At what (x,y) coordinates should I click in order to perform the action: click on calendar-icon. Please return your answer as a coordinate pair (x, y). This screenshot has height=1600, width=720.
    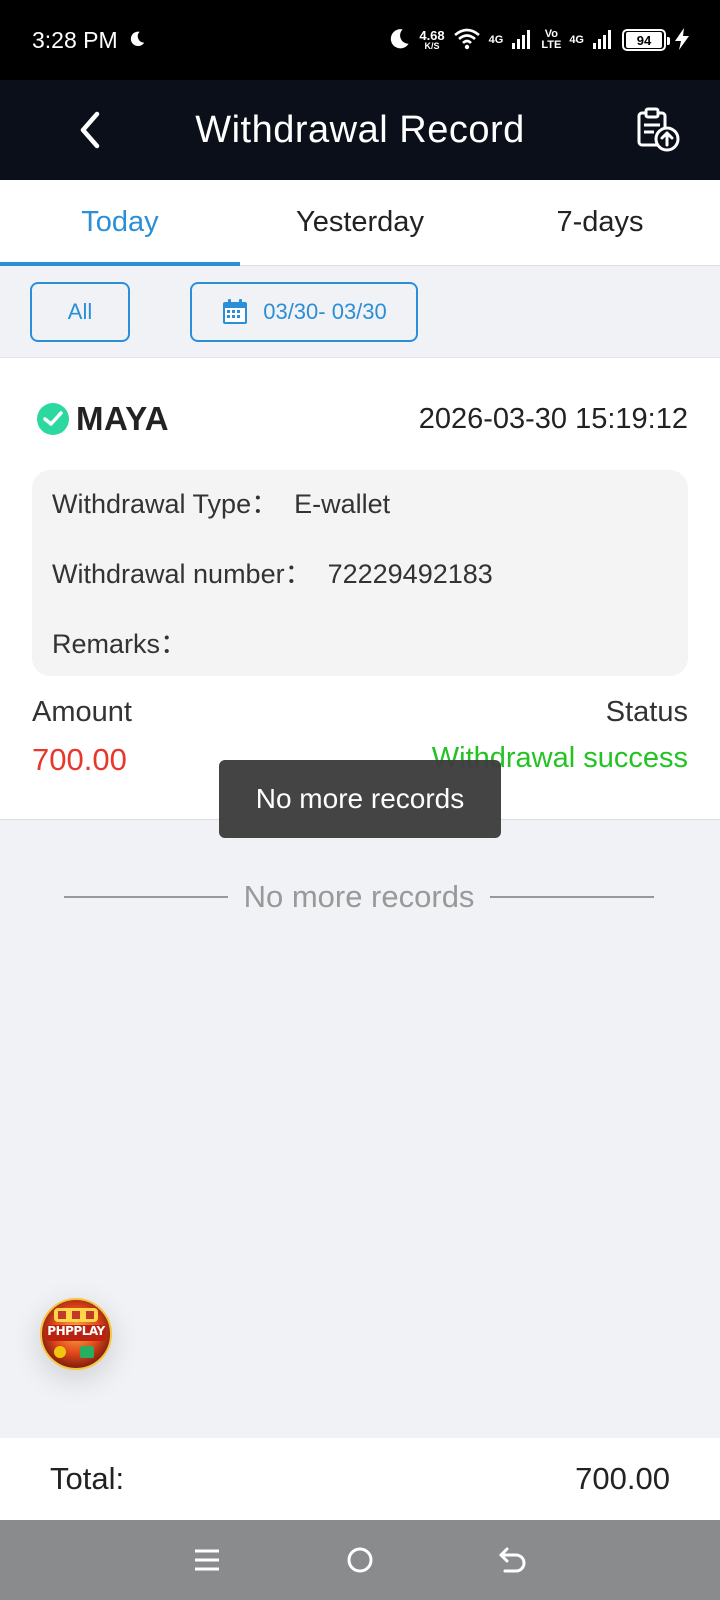
    Looking at the image, I should click on (235, 311).